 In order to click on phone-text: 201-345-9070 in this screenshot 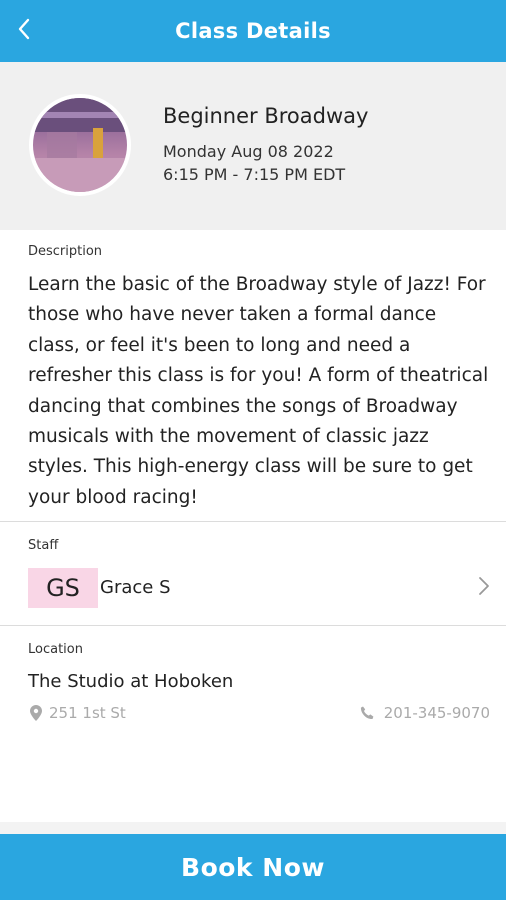, I will do `click(436, 713)`.